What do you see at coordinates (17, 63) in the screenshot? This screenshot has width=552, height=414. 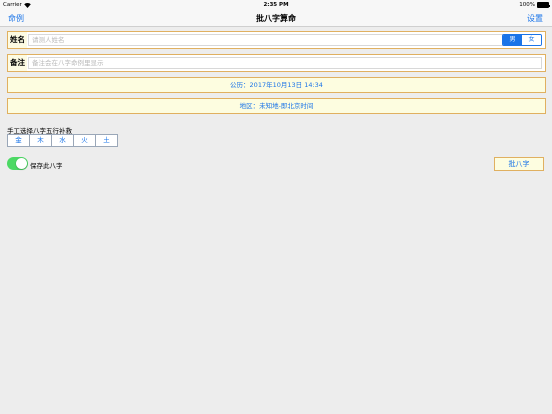 I see `note-label: 备注` at bounding box center [17, 63].